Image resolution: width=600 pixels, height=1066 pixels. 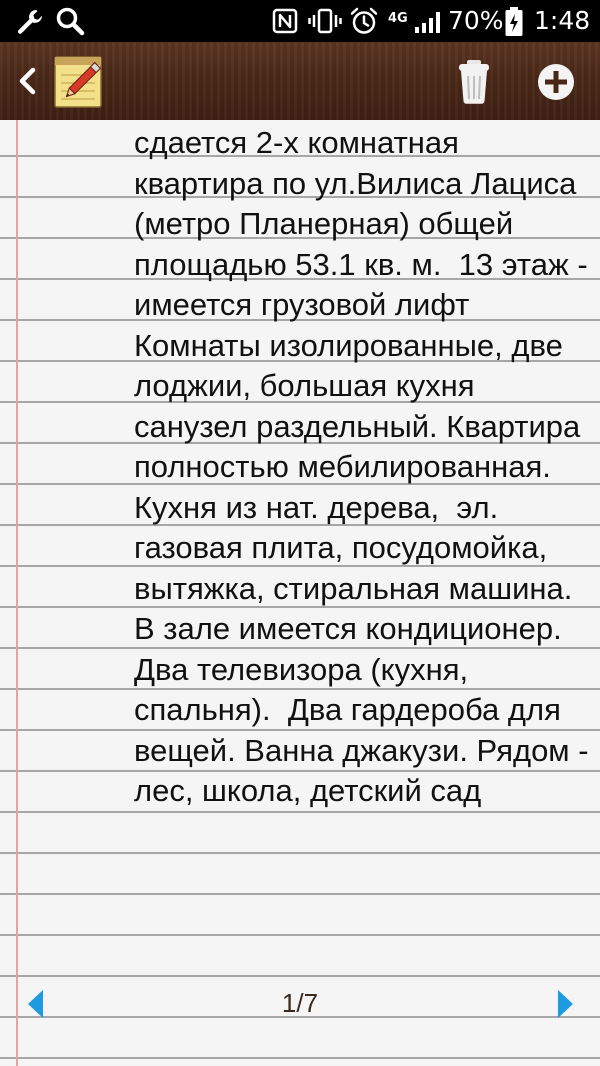 What do you see at coordinates (30, 22) in the screenshot?
I see `wrench-icon` at bounding box center [30, 22].